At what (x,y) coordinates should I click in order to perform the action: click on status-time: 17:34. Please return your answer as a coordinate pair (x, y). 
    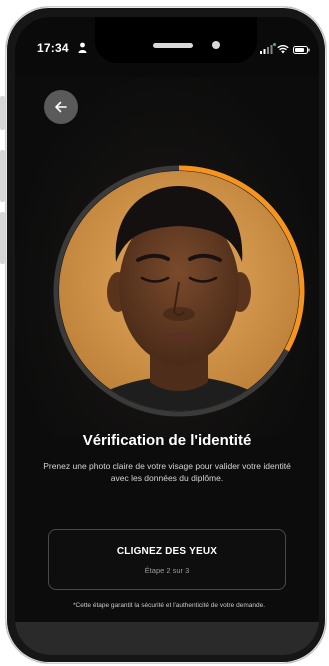
    Looking at the image, I should click on (53, 48).